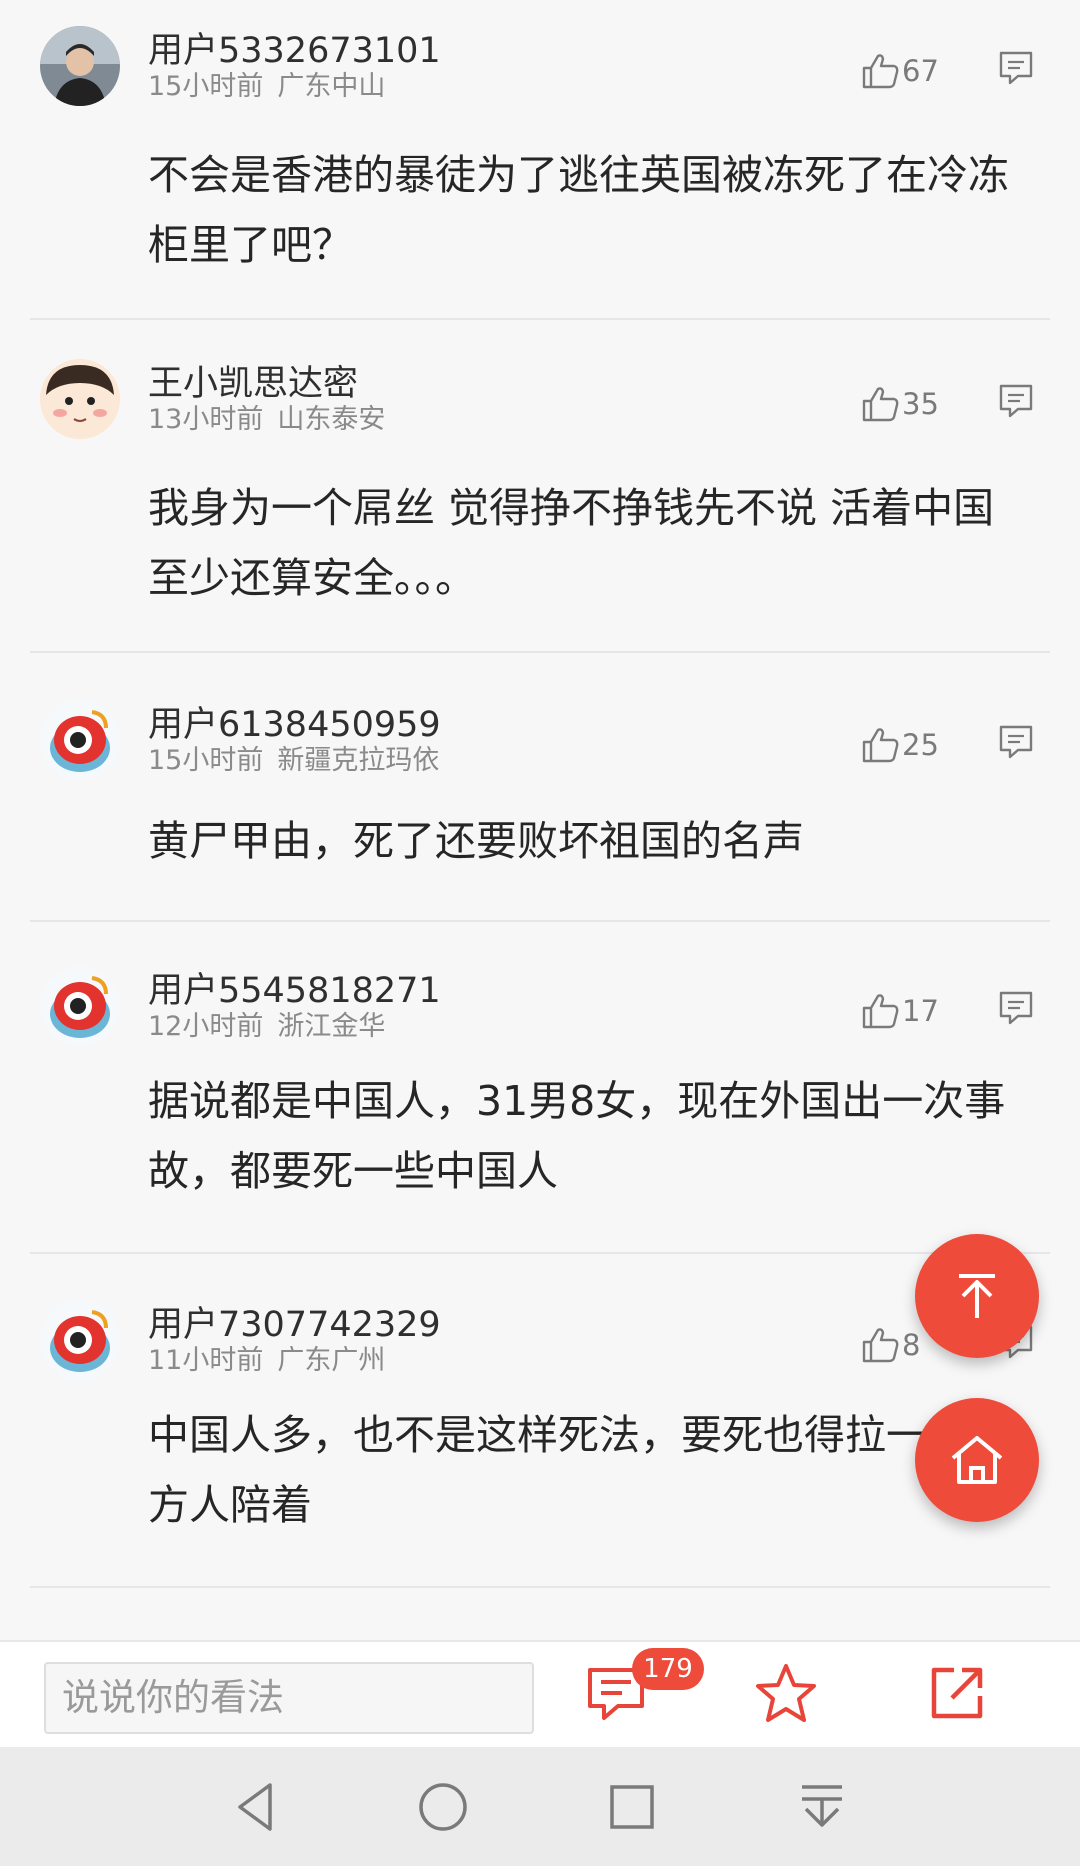 The image size is (1080, 1866). Describe the element at coordinates (358, 760) in the screenshot. I see `comment-location: 新疆克拉玛依` at that location.